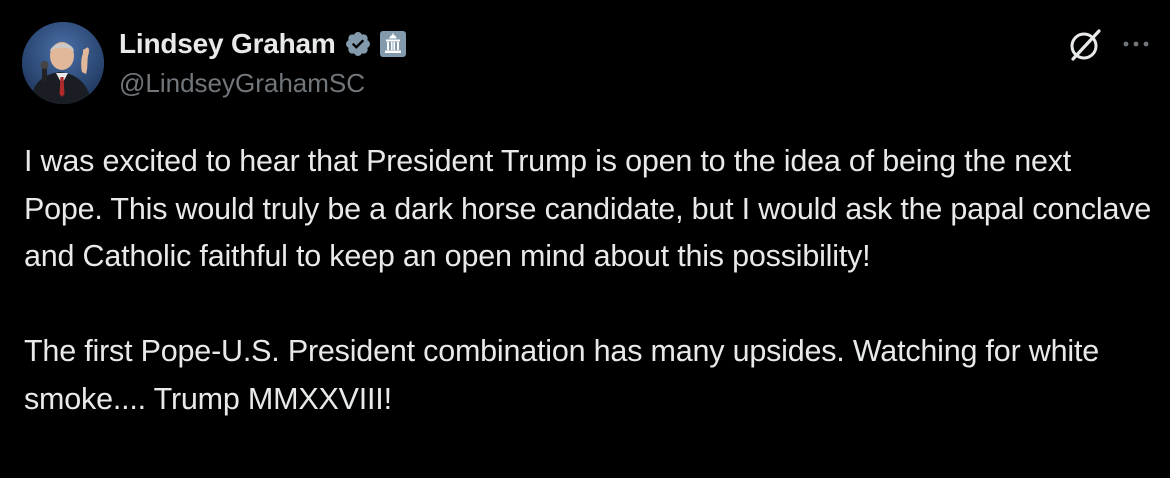  I want to click on government-building-icon, so click(392, 44).